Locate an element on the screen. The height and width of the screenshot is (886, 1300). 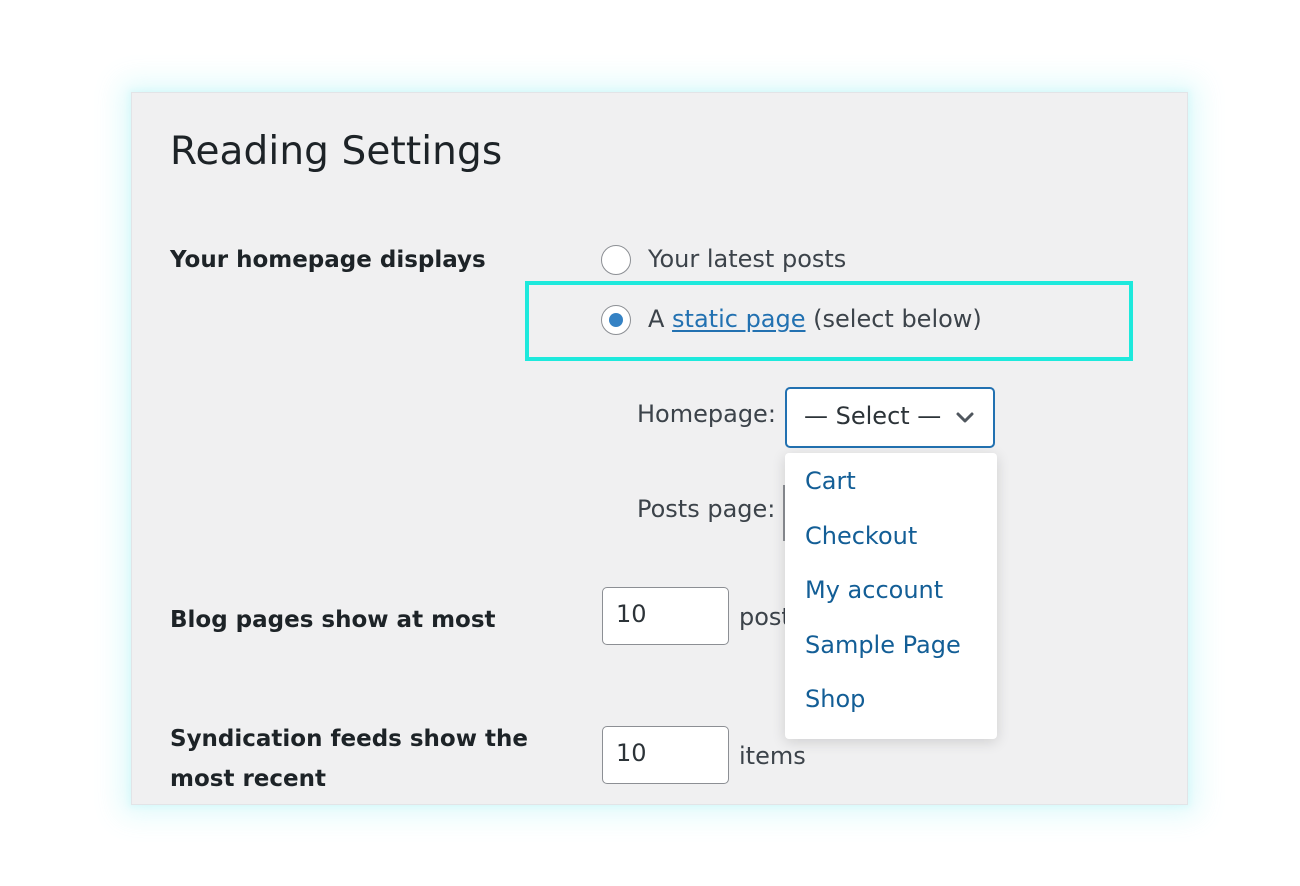
homepage-displays-label: Your homepage displays is located at coordinates (328, 260).